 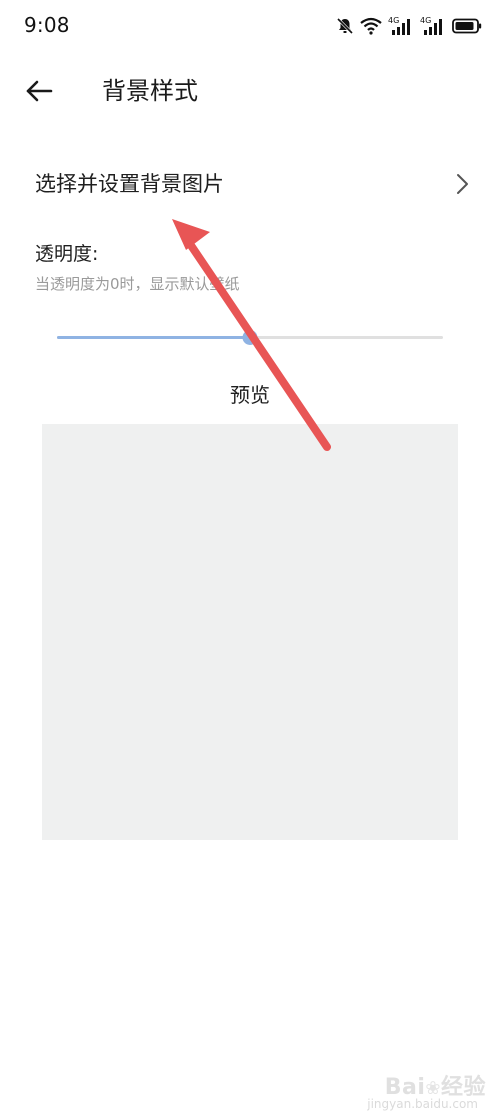 What do you see at coordinates (250, 395) in the screenshot?
I see `preview-label: 预览` at bounding box center [250, 395].